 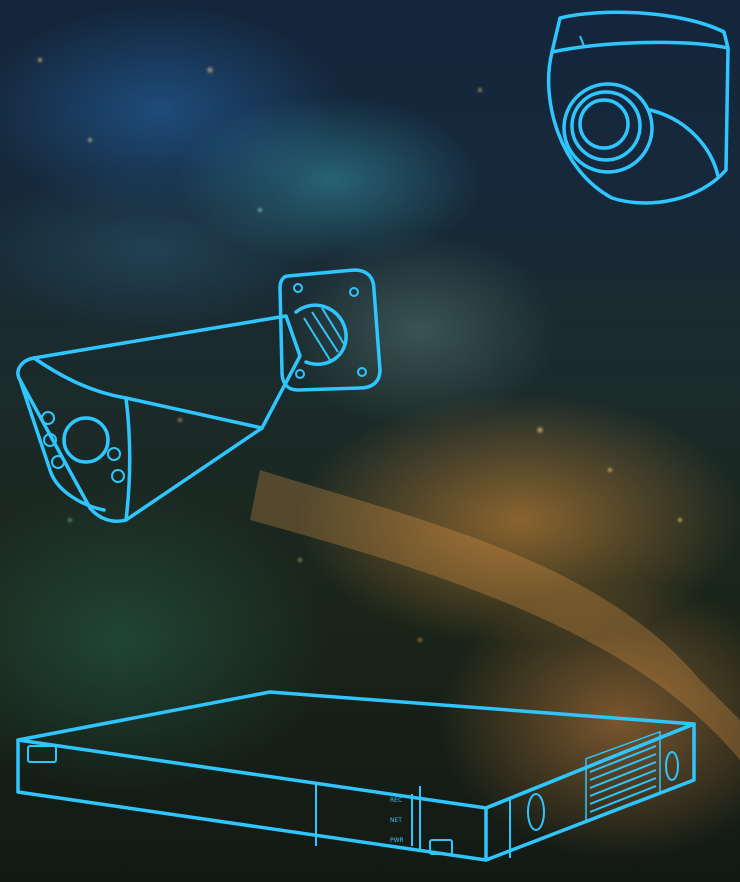 I want to click on display-window, so click(x=42, y=754).